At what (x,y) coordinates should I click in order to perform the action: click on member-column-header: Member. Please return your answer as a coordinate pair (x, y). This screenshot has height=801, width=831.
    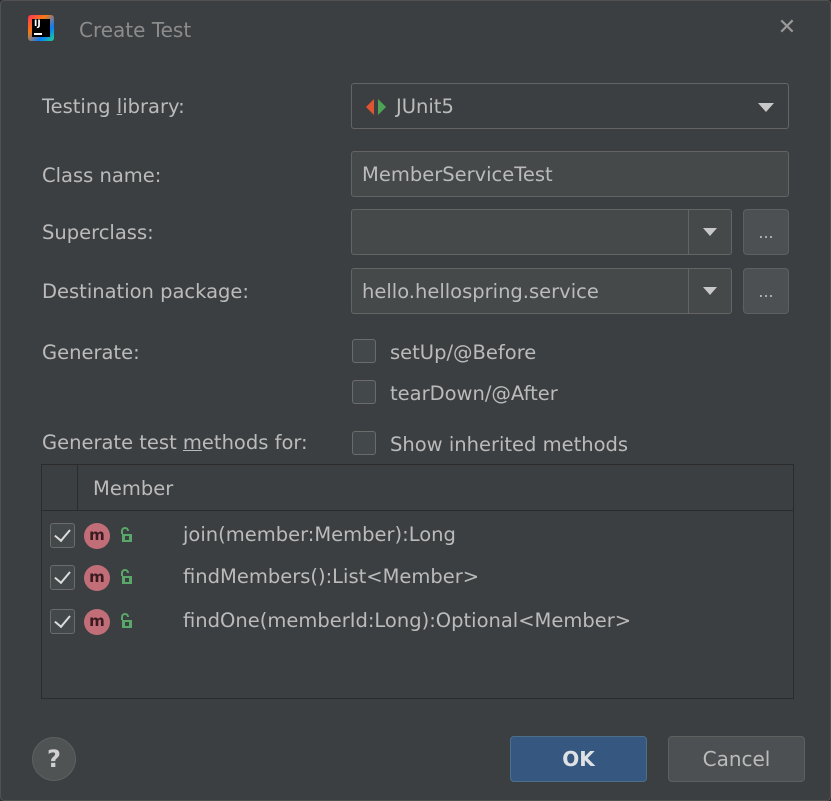
    Looking at the image, I should click on (133, 488).